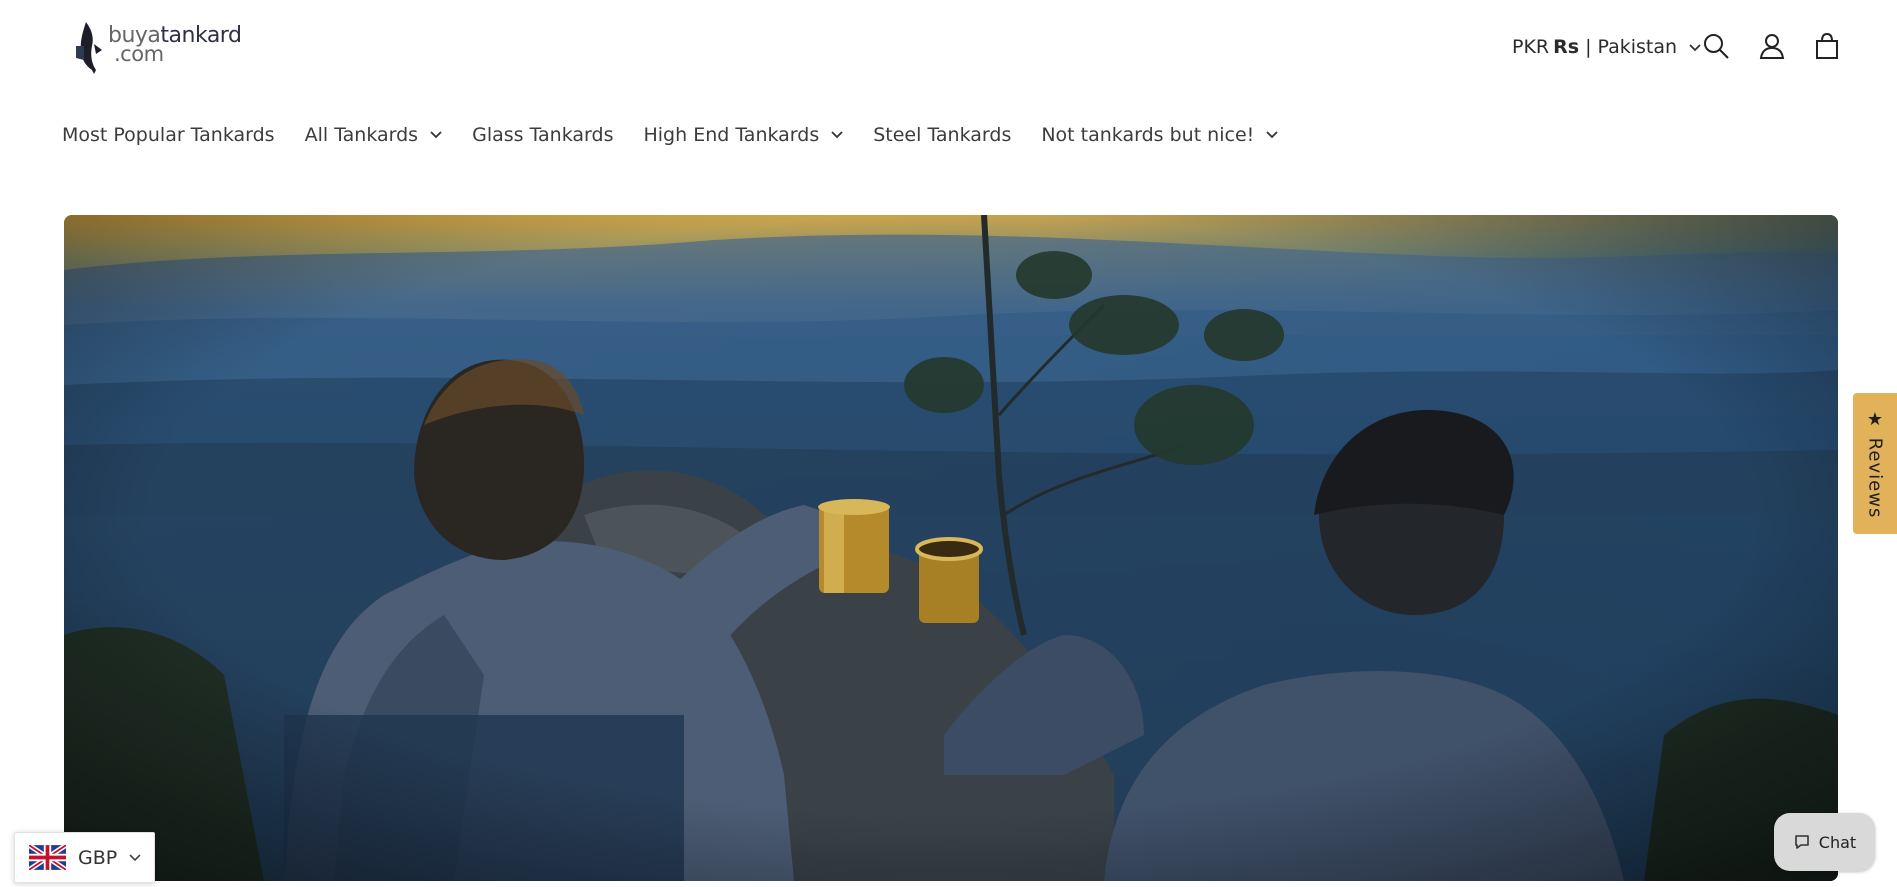 The height and width of the screenshot is (887, 1897). Describe the element at coordinates (47, 857) in the screenshot. I see `uk-flag-icon` at that location.